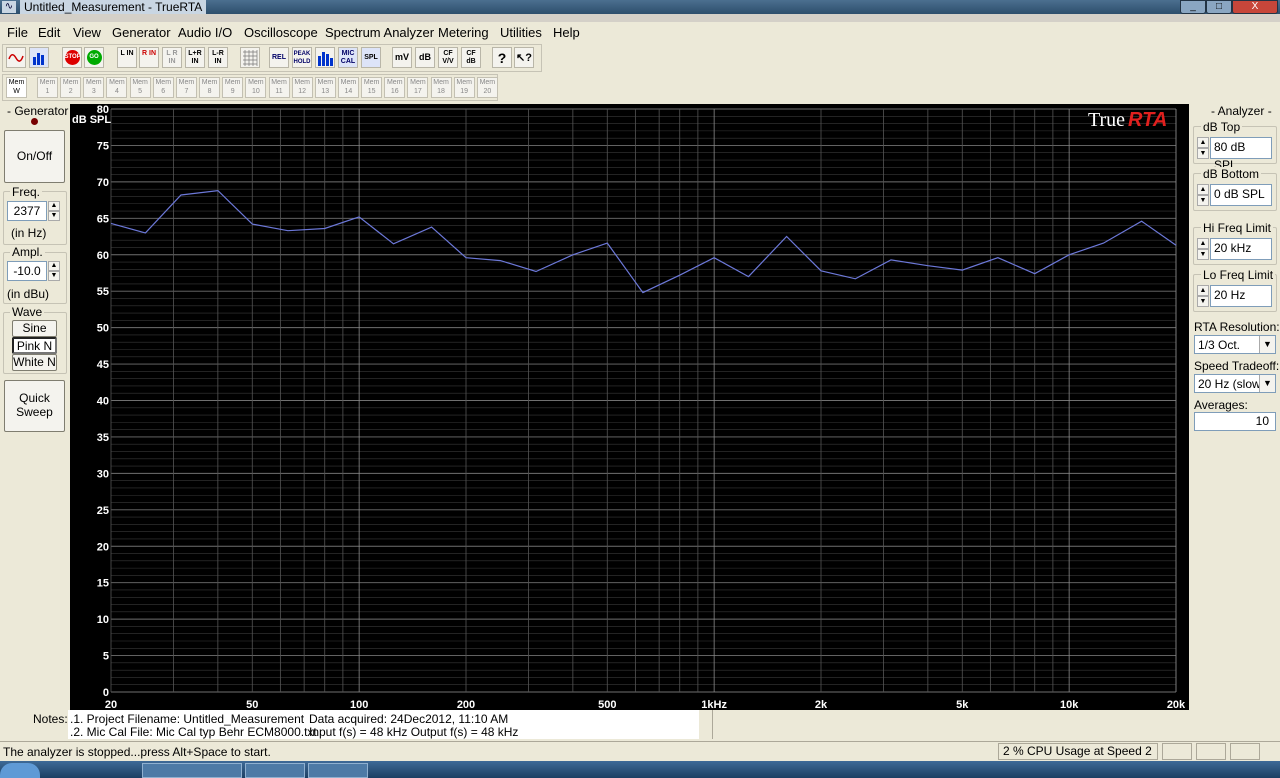 The width and height of the screenshot is (1280, 778). Describe the element at coordinates (372, 87) in the screenshot. I see `mem-slot-button: Mem 15` at that location.